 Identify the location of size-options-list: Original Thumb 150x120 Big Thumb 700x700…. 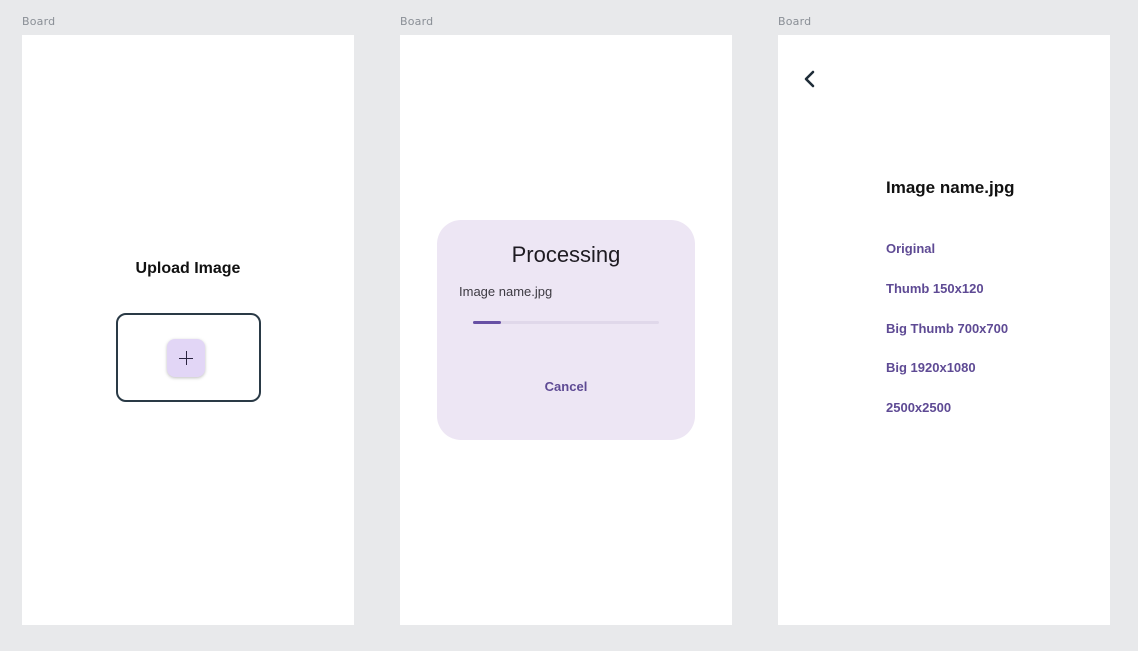
(947, 340).